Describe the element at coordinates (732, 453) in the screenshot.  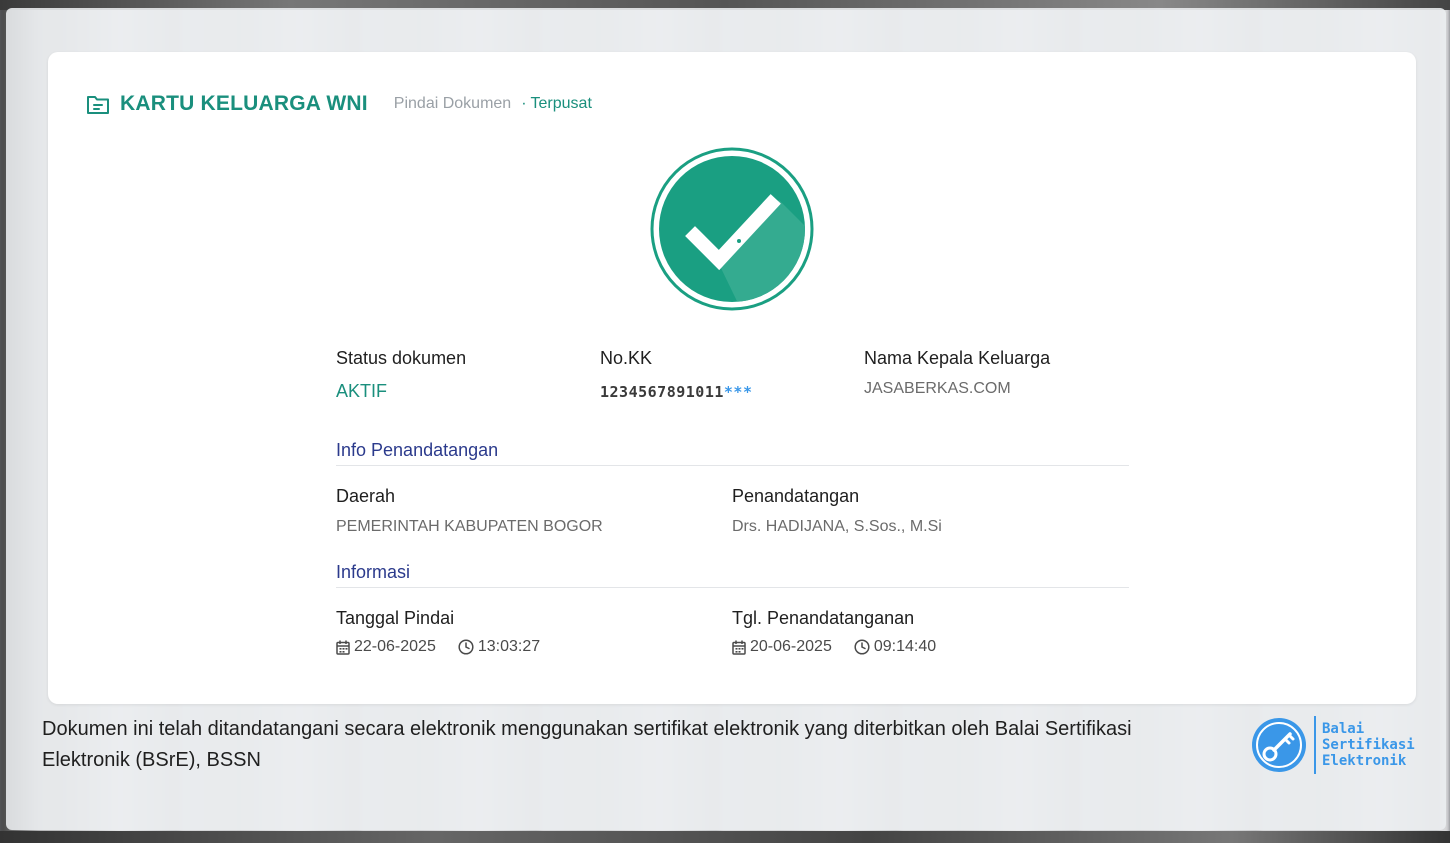
I see `signing-info-title: Info Penandatangan` at that location.